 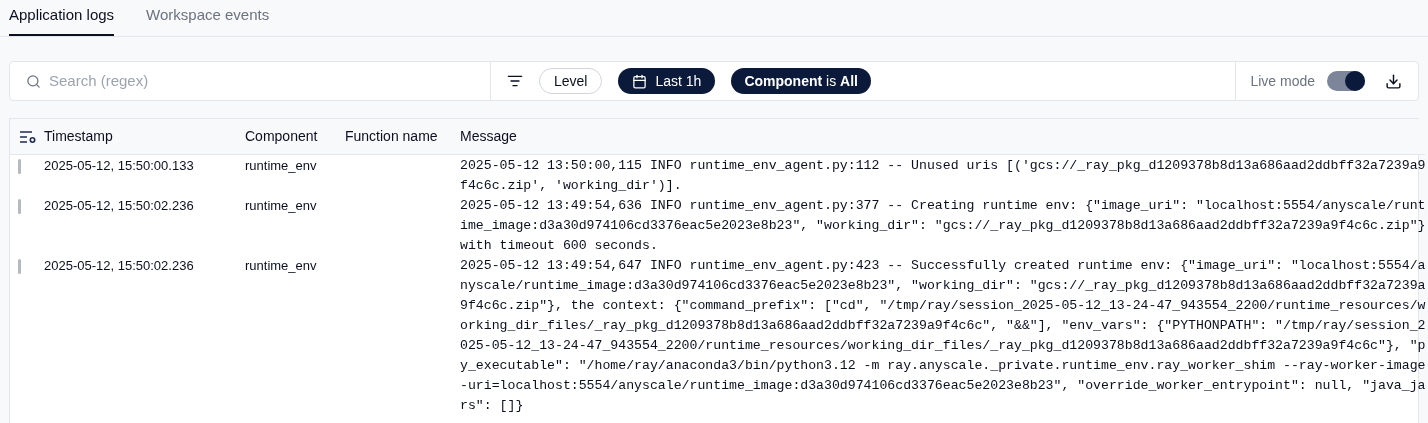 I want to click on download-icon, so click(x=1393, y=81).